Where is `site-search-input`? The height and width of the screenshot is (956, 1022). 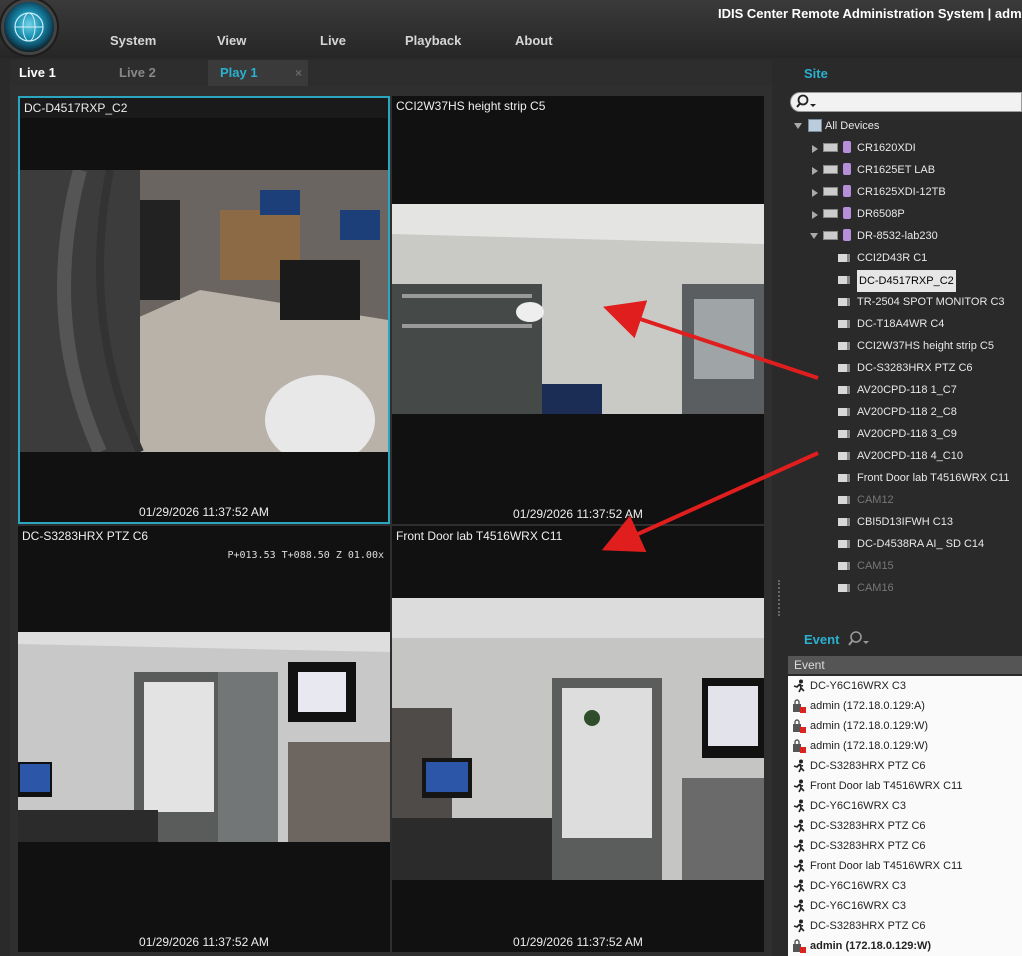 site-search-input is located at coordinates (906, 102).